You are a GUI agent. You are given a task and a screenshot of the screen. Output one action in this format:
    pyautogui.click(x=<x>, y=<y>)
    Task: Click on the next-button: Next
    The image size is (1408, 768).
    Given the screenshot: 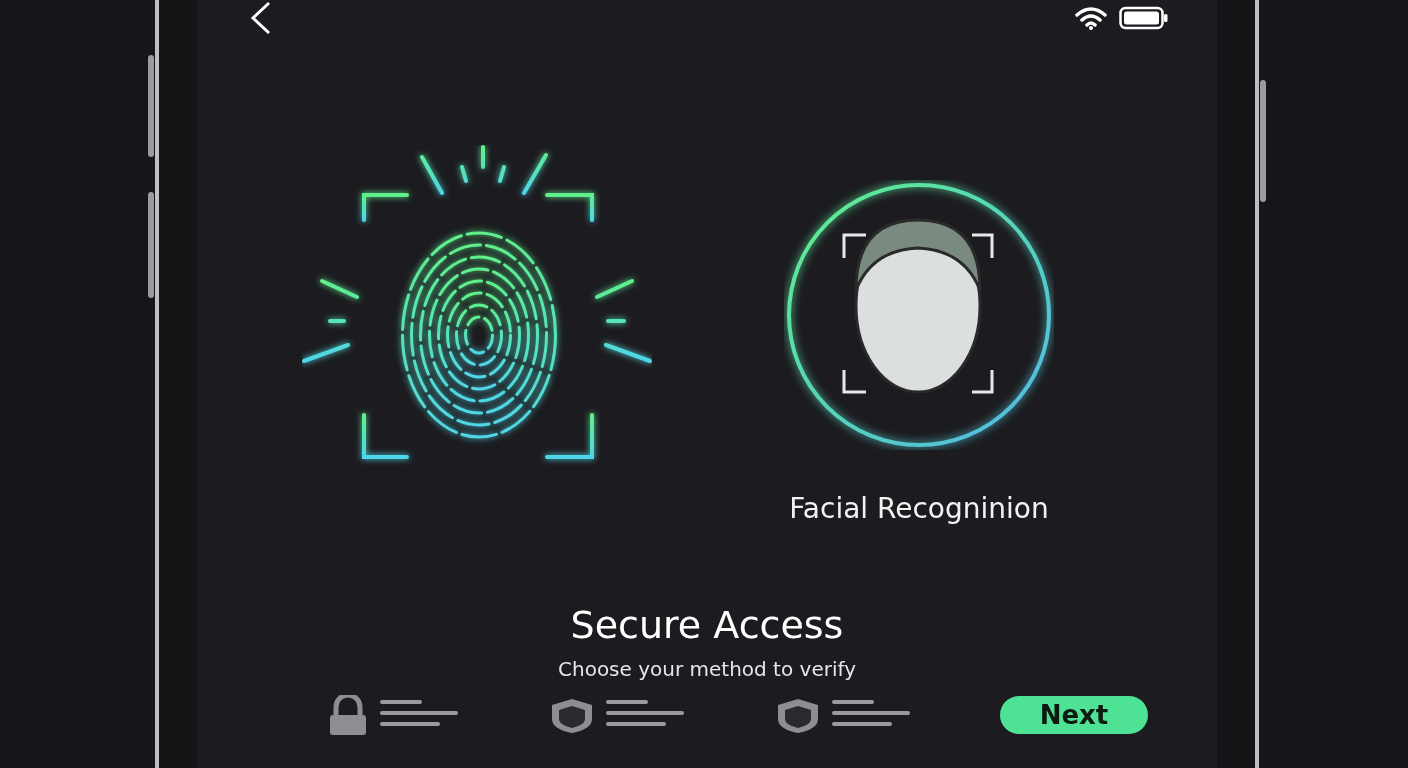 What is the action you would take?
    pyautogui.click(x=1074, y=715)
    